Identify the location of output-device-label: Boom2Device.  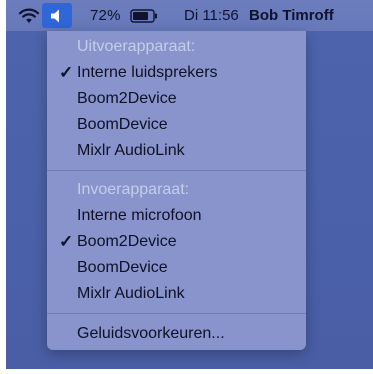
(127, 98).